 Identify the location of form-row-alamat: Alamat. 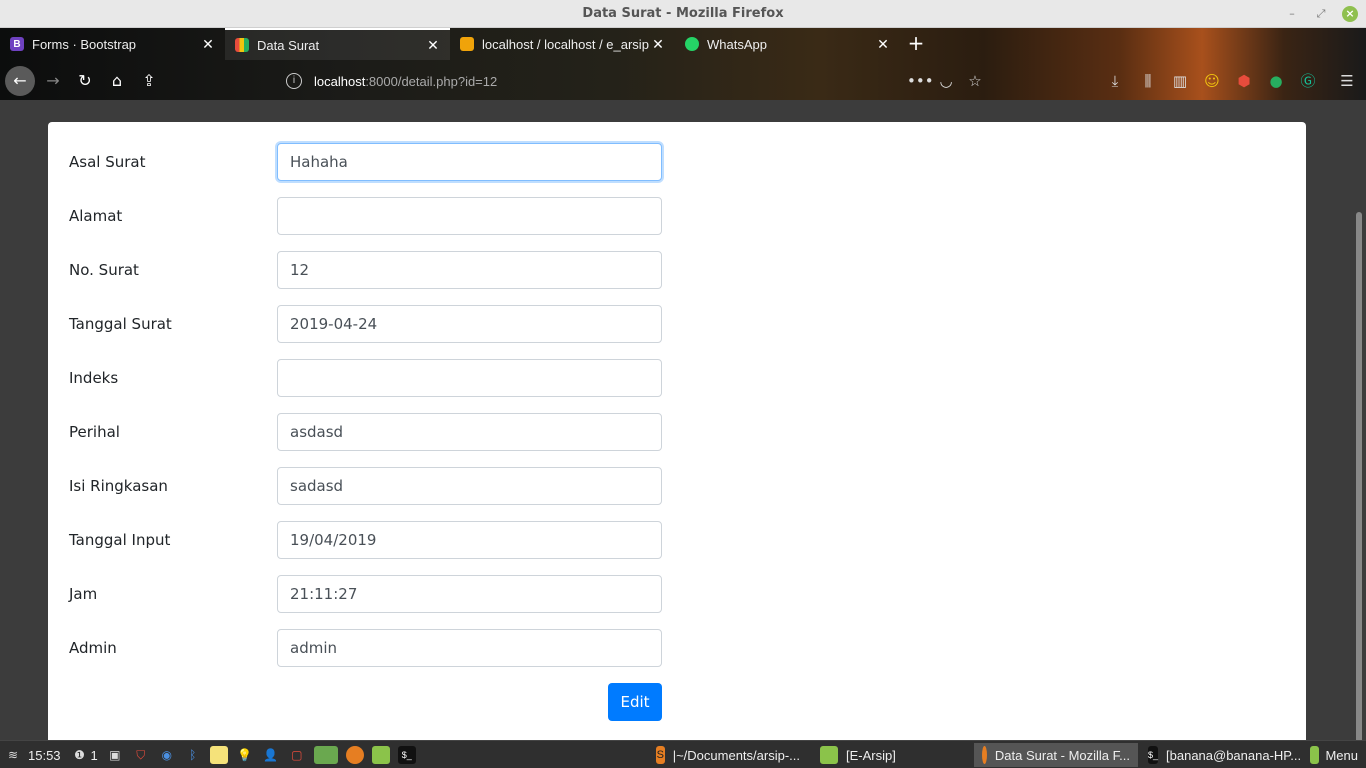
(398, 216).